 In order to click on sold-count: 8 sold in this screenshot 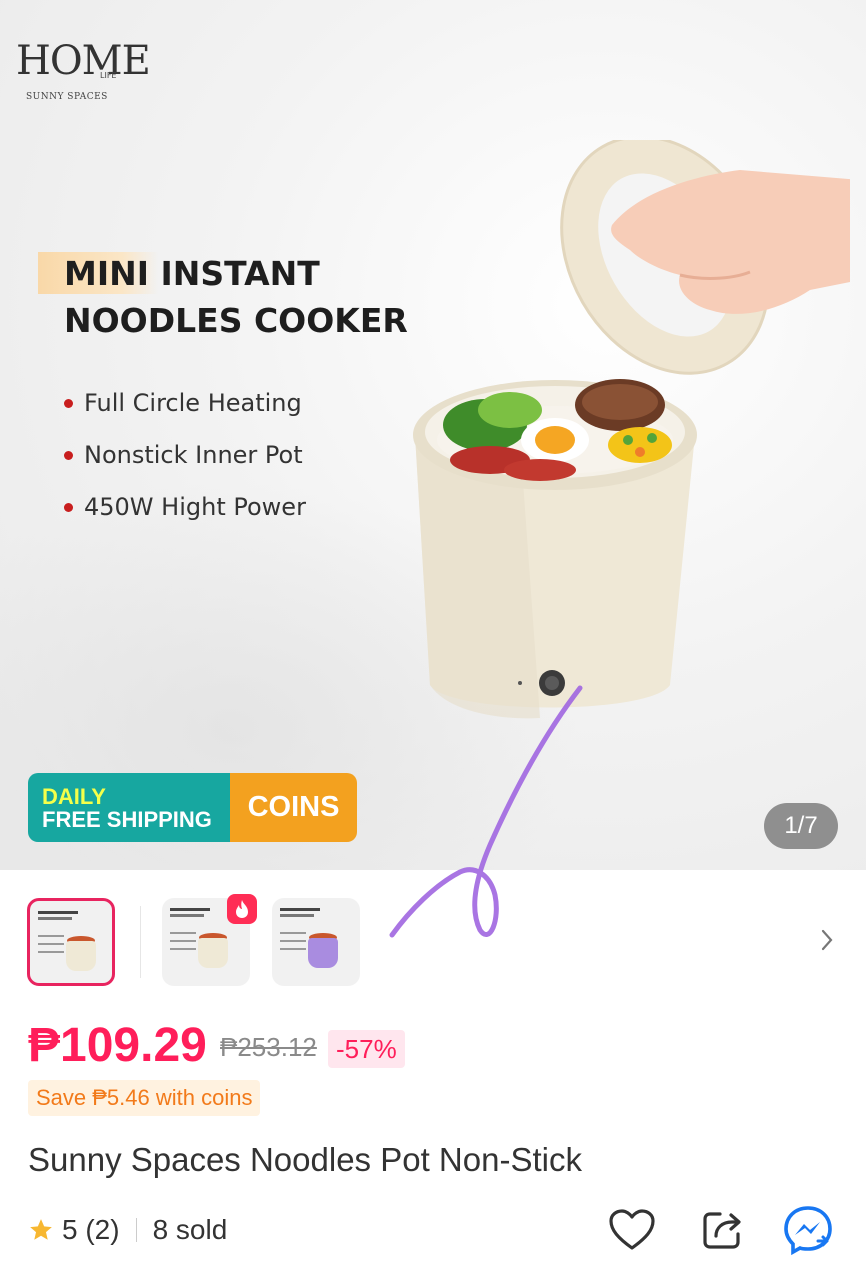, I will do `click(190, 1229)`.